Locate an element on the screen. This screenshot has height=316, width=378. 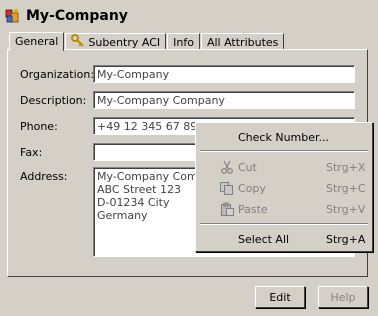
menu-item-label: Copy is located at coordinates (252, 188).